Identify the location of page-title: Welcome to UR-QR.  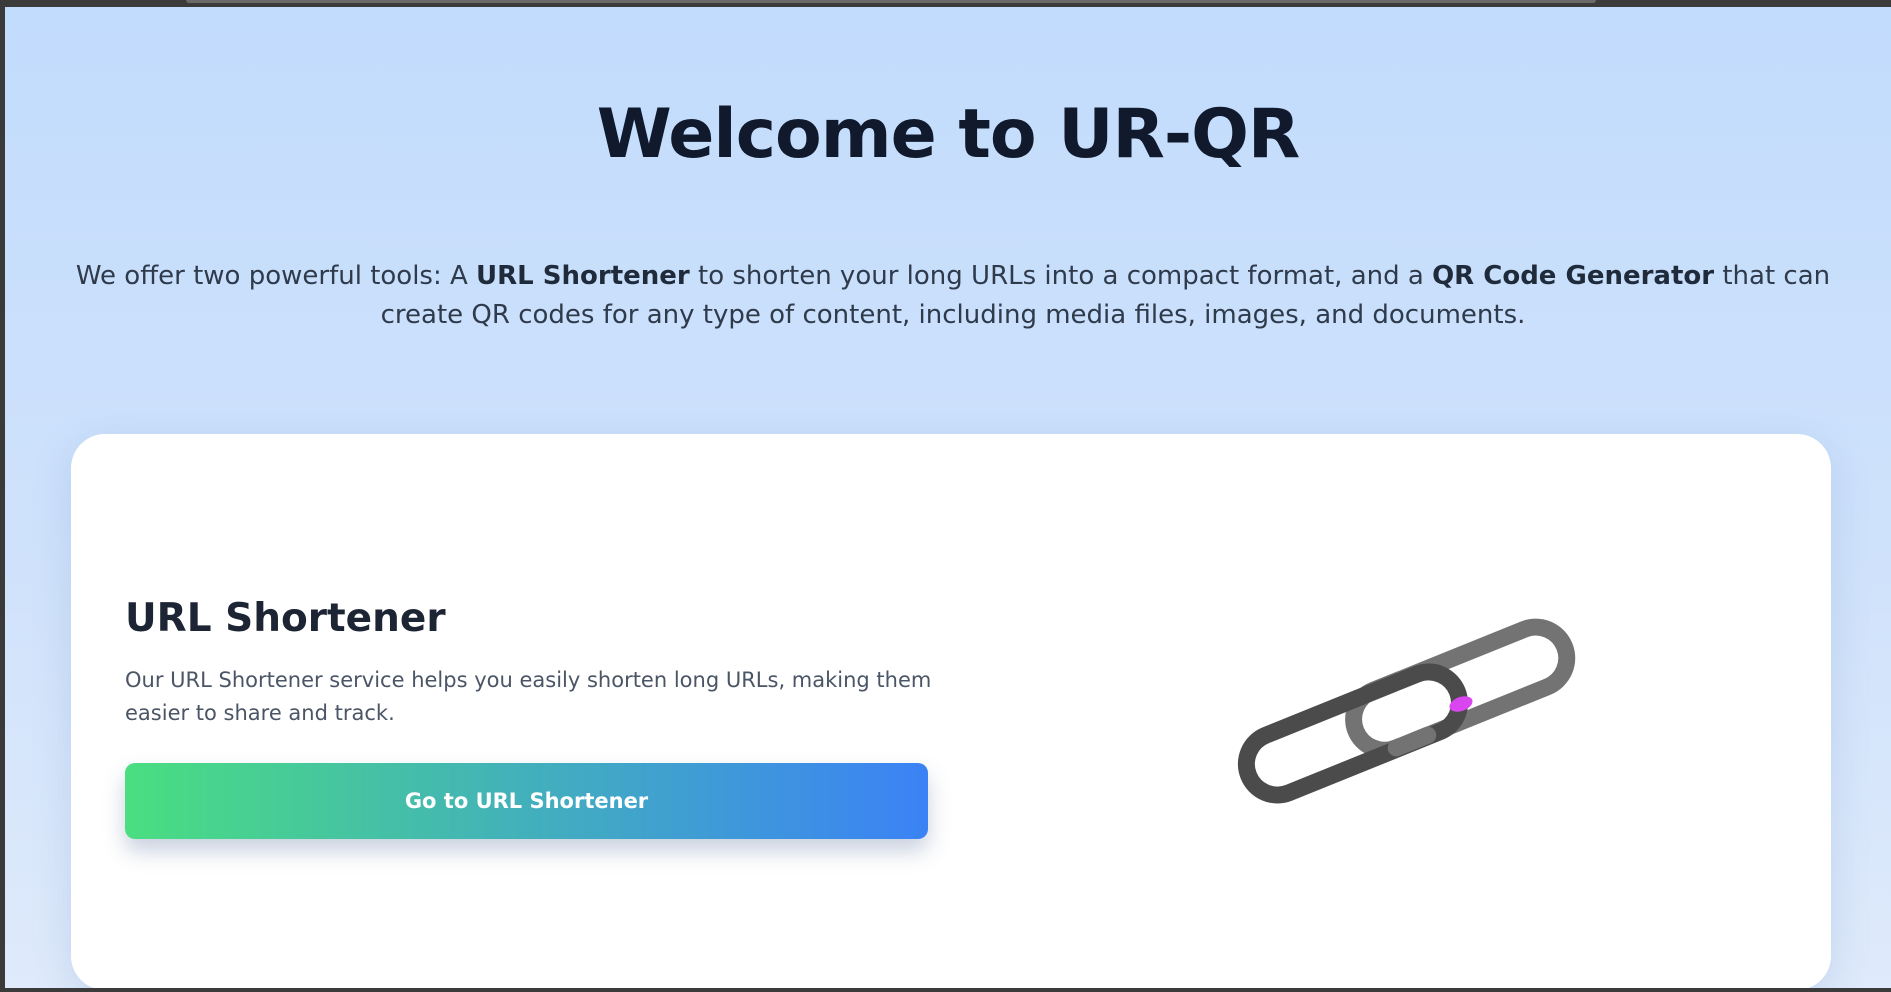
(948, 134).